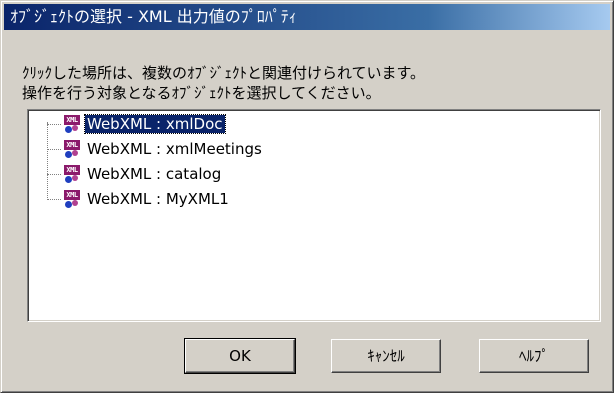 Image resolution: width=614 pixels, height=393 pixels. Describe the element at coordinates (240, 356) in the screenshot. I see `ok-button: OK` at that location.